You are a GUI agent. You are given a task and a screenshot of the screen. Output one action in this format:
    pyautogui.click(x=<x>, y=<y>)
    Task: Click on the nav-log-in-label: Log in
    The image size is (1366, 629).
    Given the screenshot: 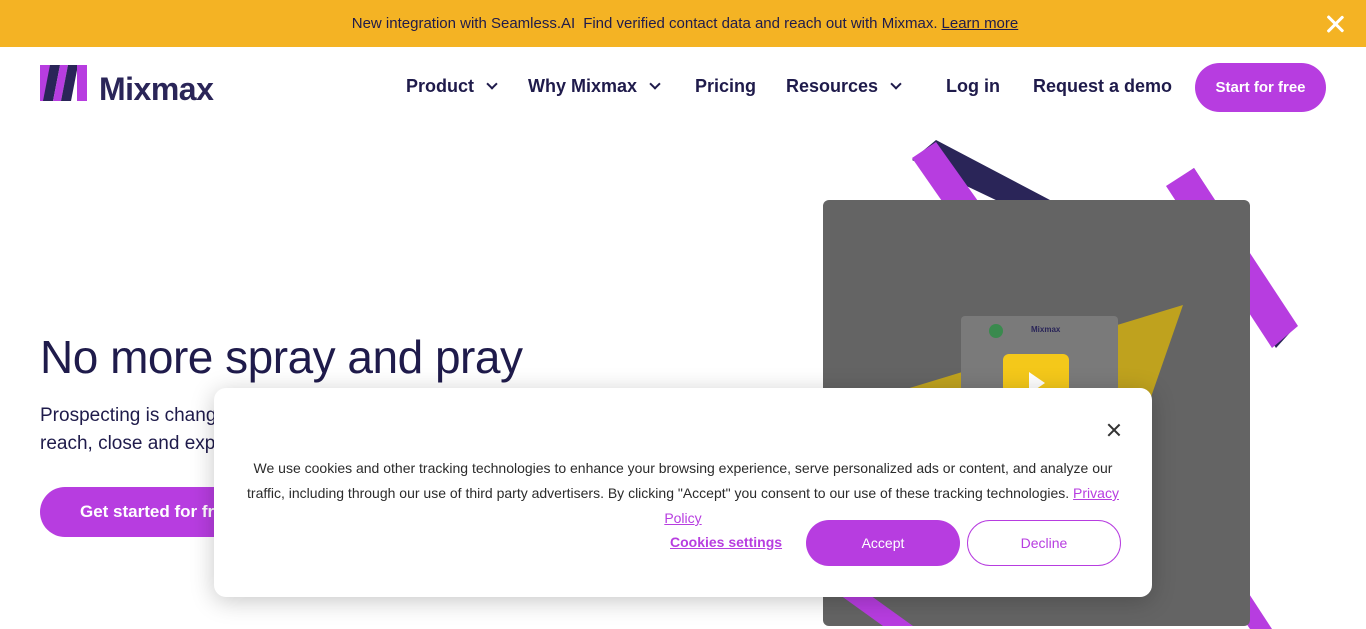 What is the action you would take?
    pyautogui.click(x=973, y=86)
    